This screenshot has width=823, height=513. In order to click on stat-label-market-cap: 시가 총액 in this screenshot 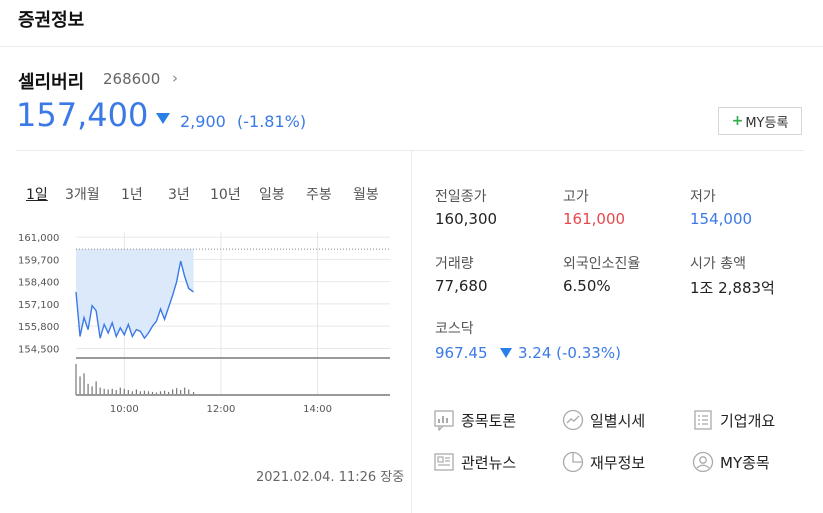, I will do `click(718, 264)`.